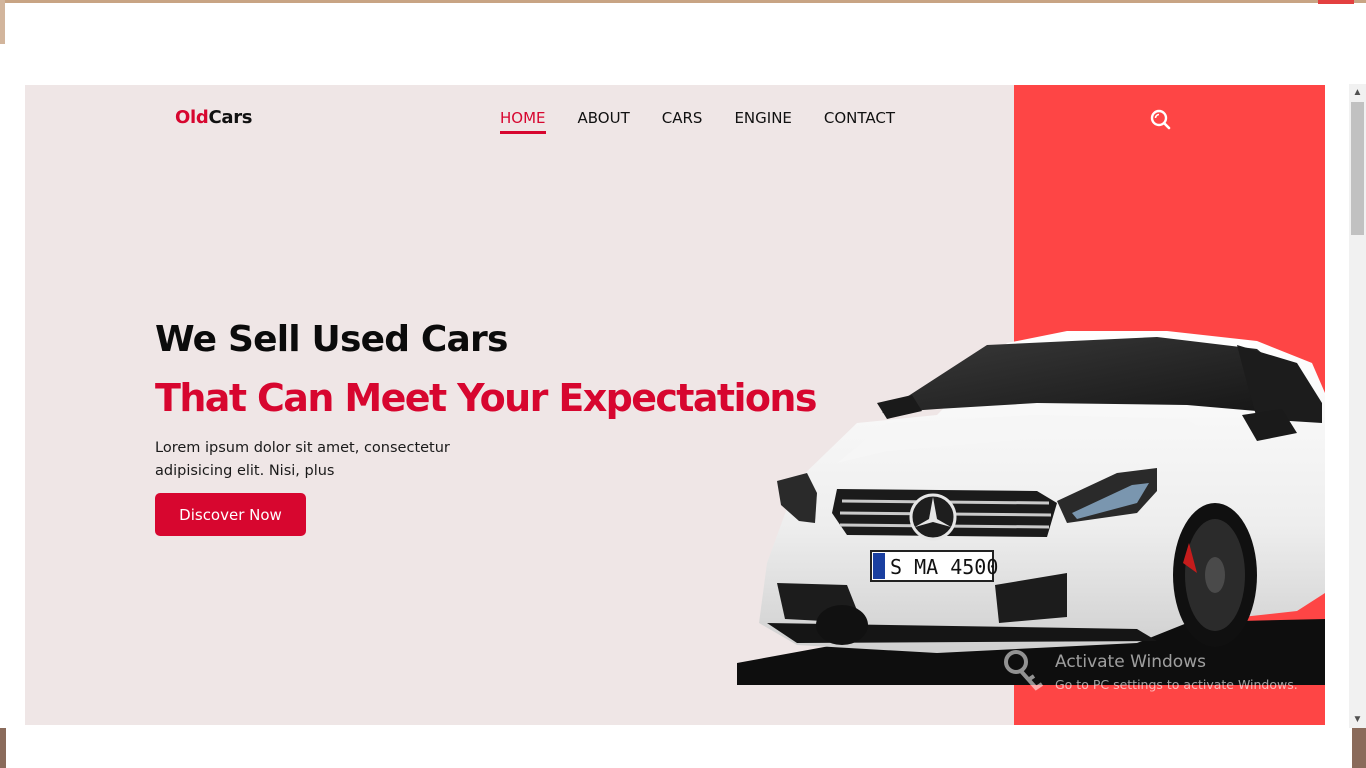  I want to click on license-plate-text: S MA 4500, so click(944, 567).